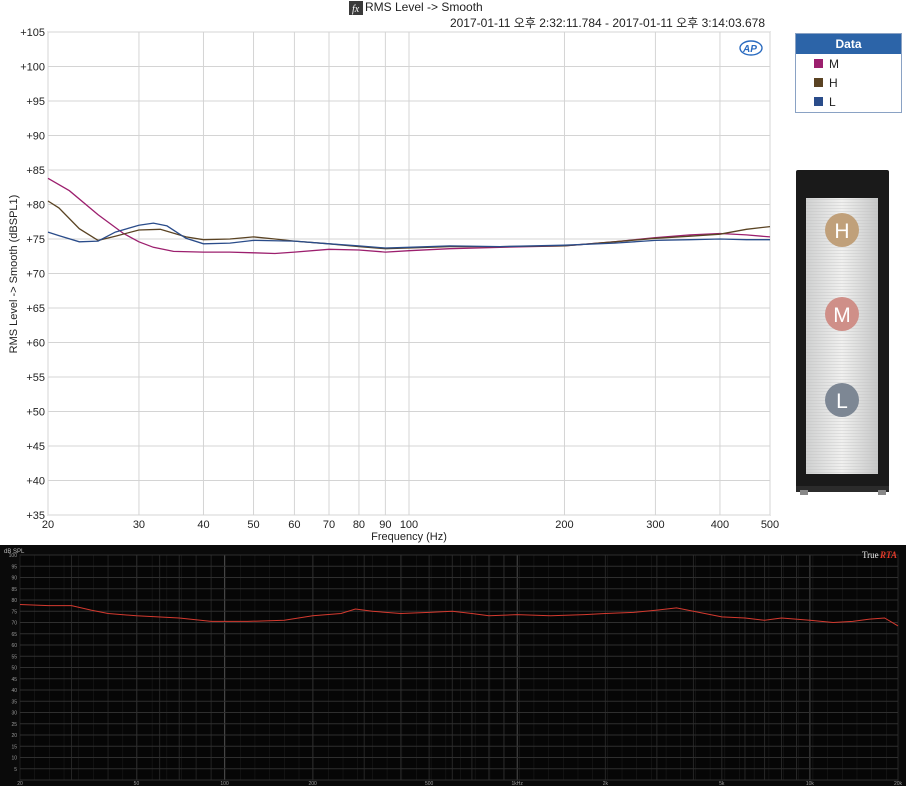  What do you see at coordinates (14, 624) in the screenshot?
I see `rta-y-tick: 70` at bounding box center [14, 624].